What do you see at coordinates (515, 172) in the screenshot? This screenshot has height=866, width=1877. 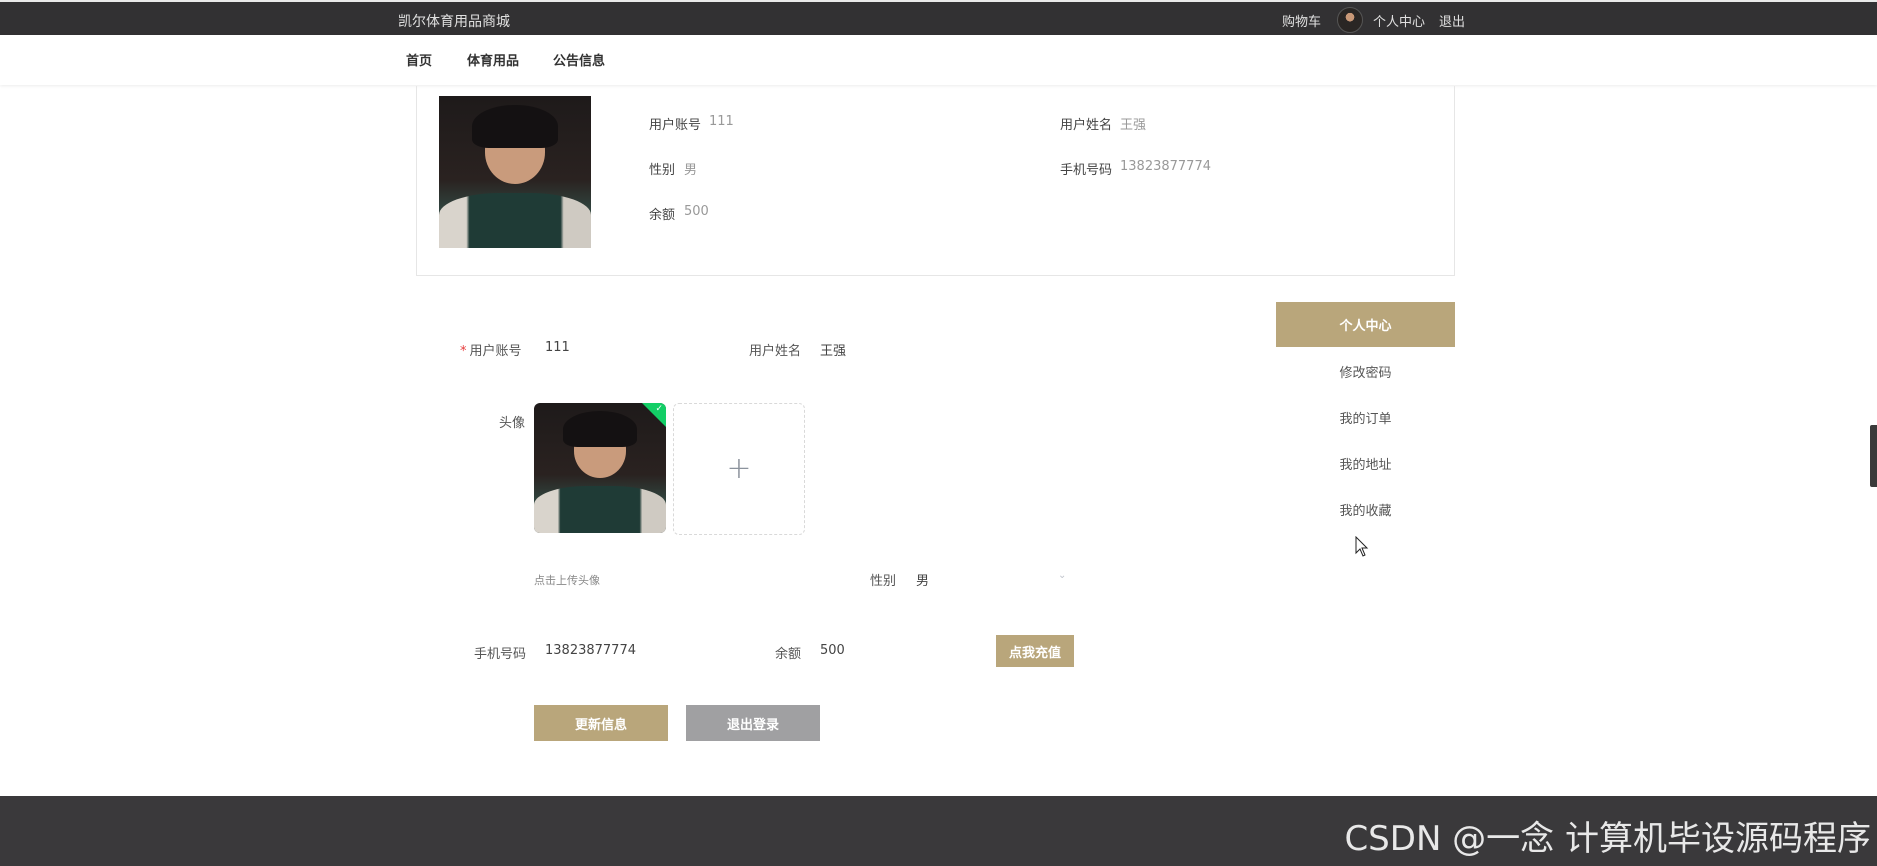 I see `profile-photo` at bounding box center [515, 172].